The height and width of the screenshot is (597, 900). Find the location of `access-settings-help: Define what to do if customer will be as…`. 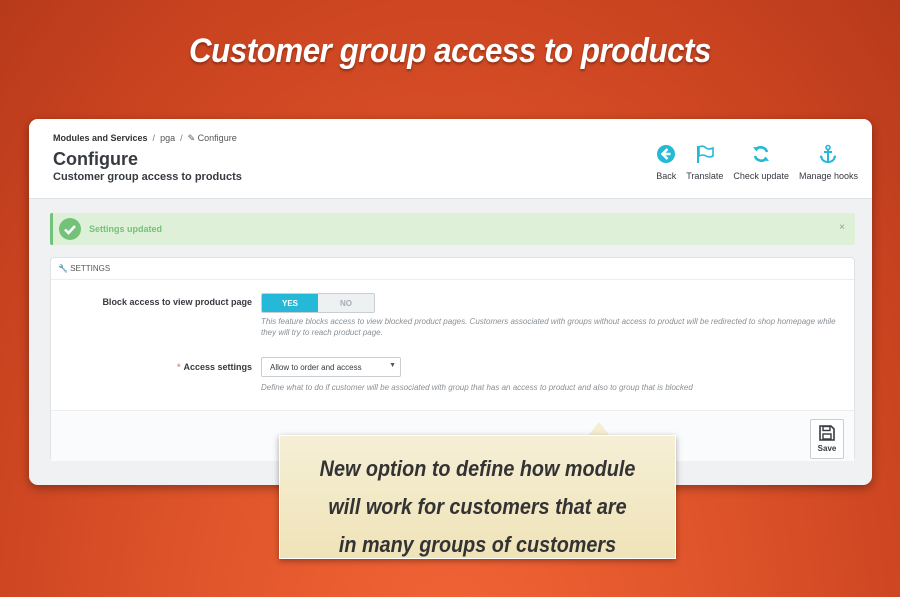

access-settings-help: Define what to do if customer will be as… is located at coordinates (477, 387).